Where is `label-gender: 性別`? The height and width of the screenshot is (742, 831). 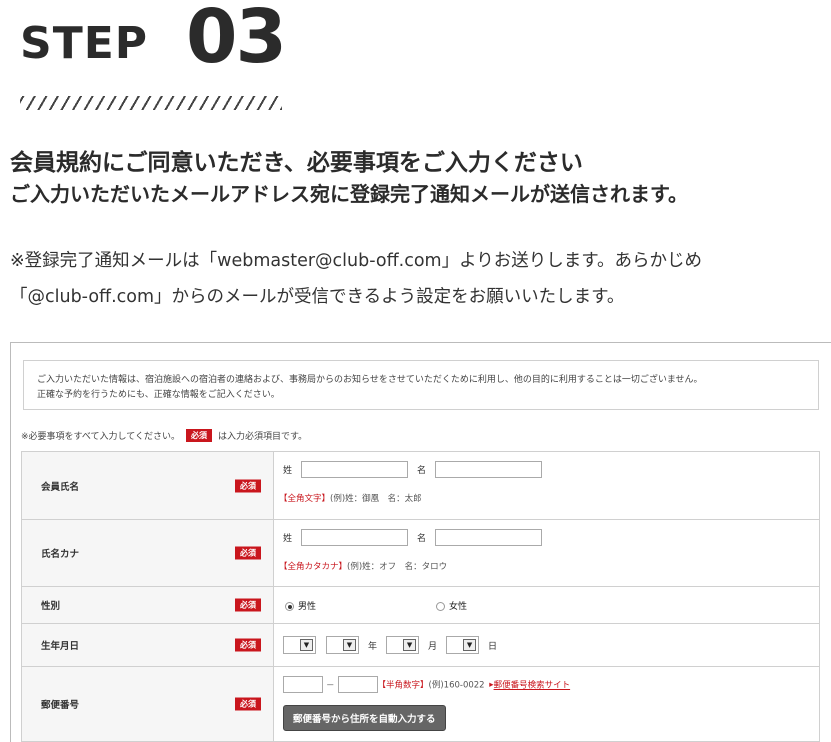 label-gender: 性別 is located at coordinates (51, 606).